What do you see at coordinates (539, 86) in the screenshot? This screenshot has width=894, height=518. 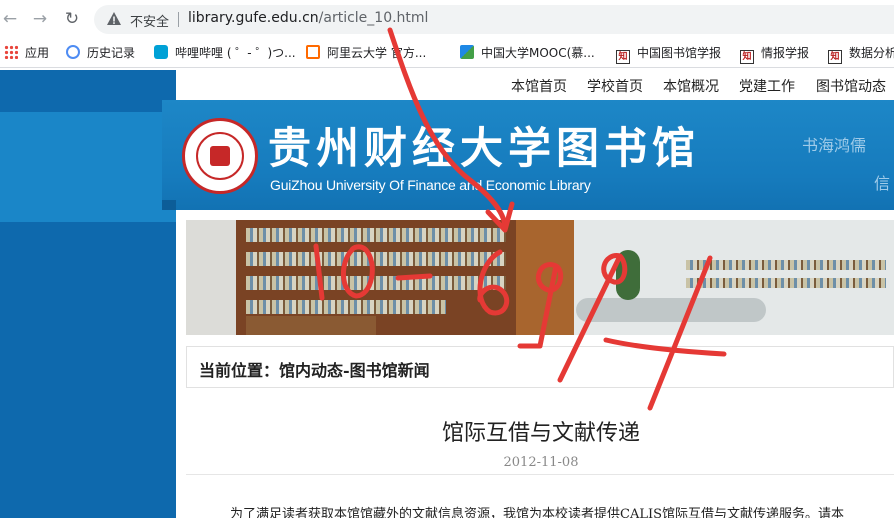 I see `nav-home: 本馆首页` at bounding box center [539, 86].